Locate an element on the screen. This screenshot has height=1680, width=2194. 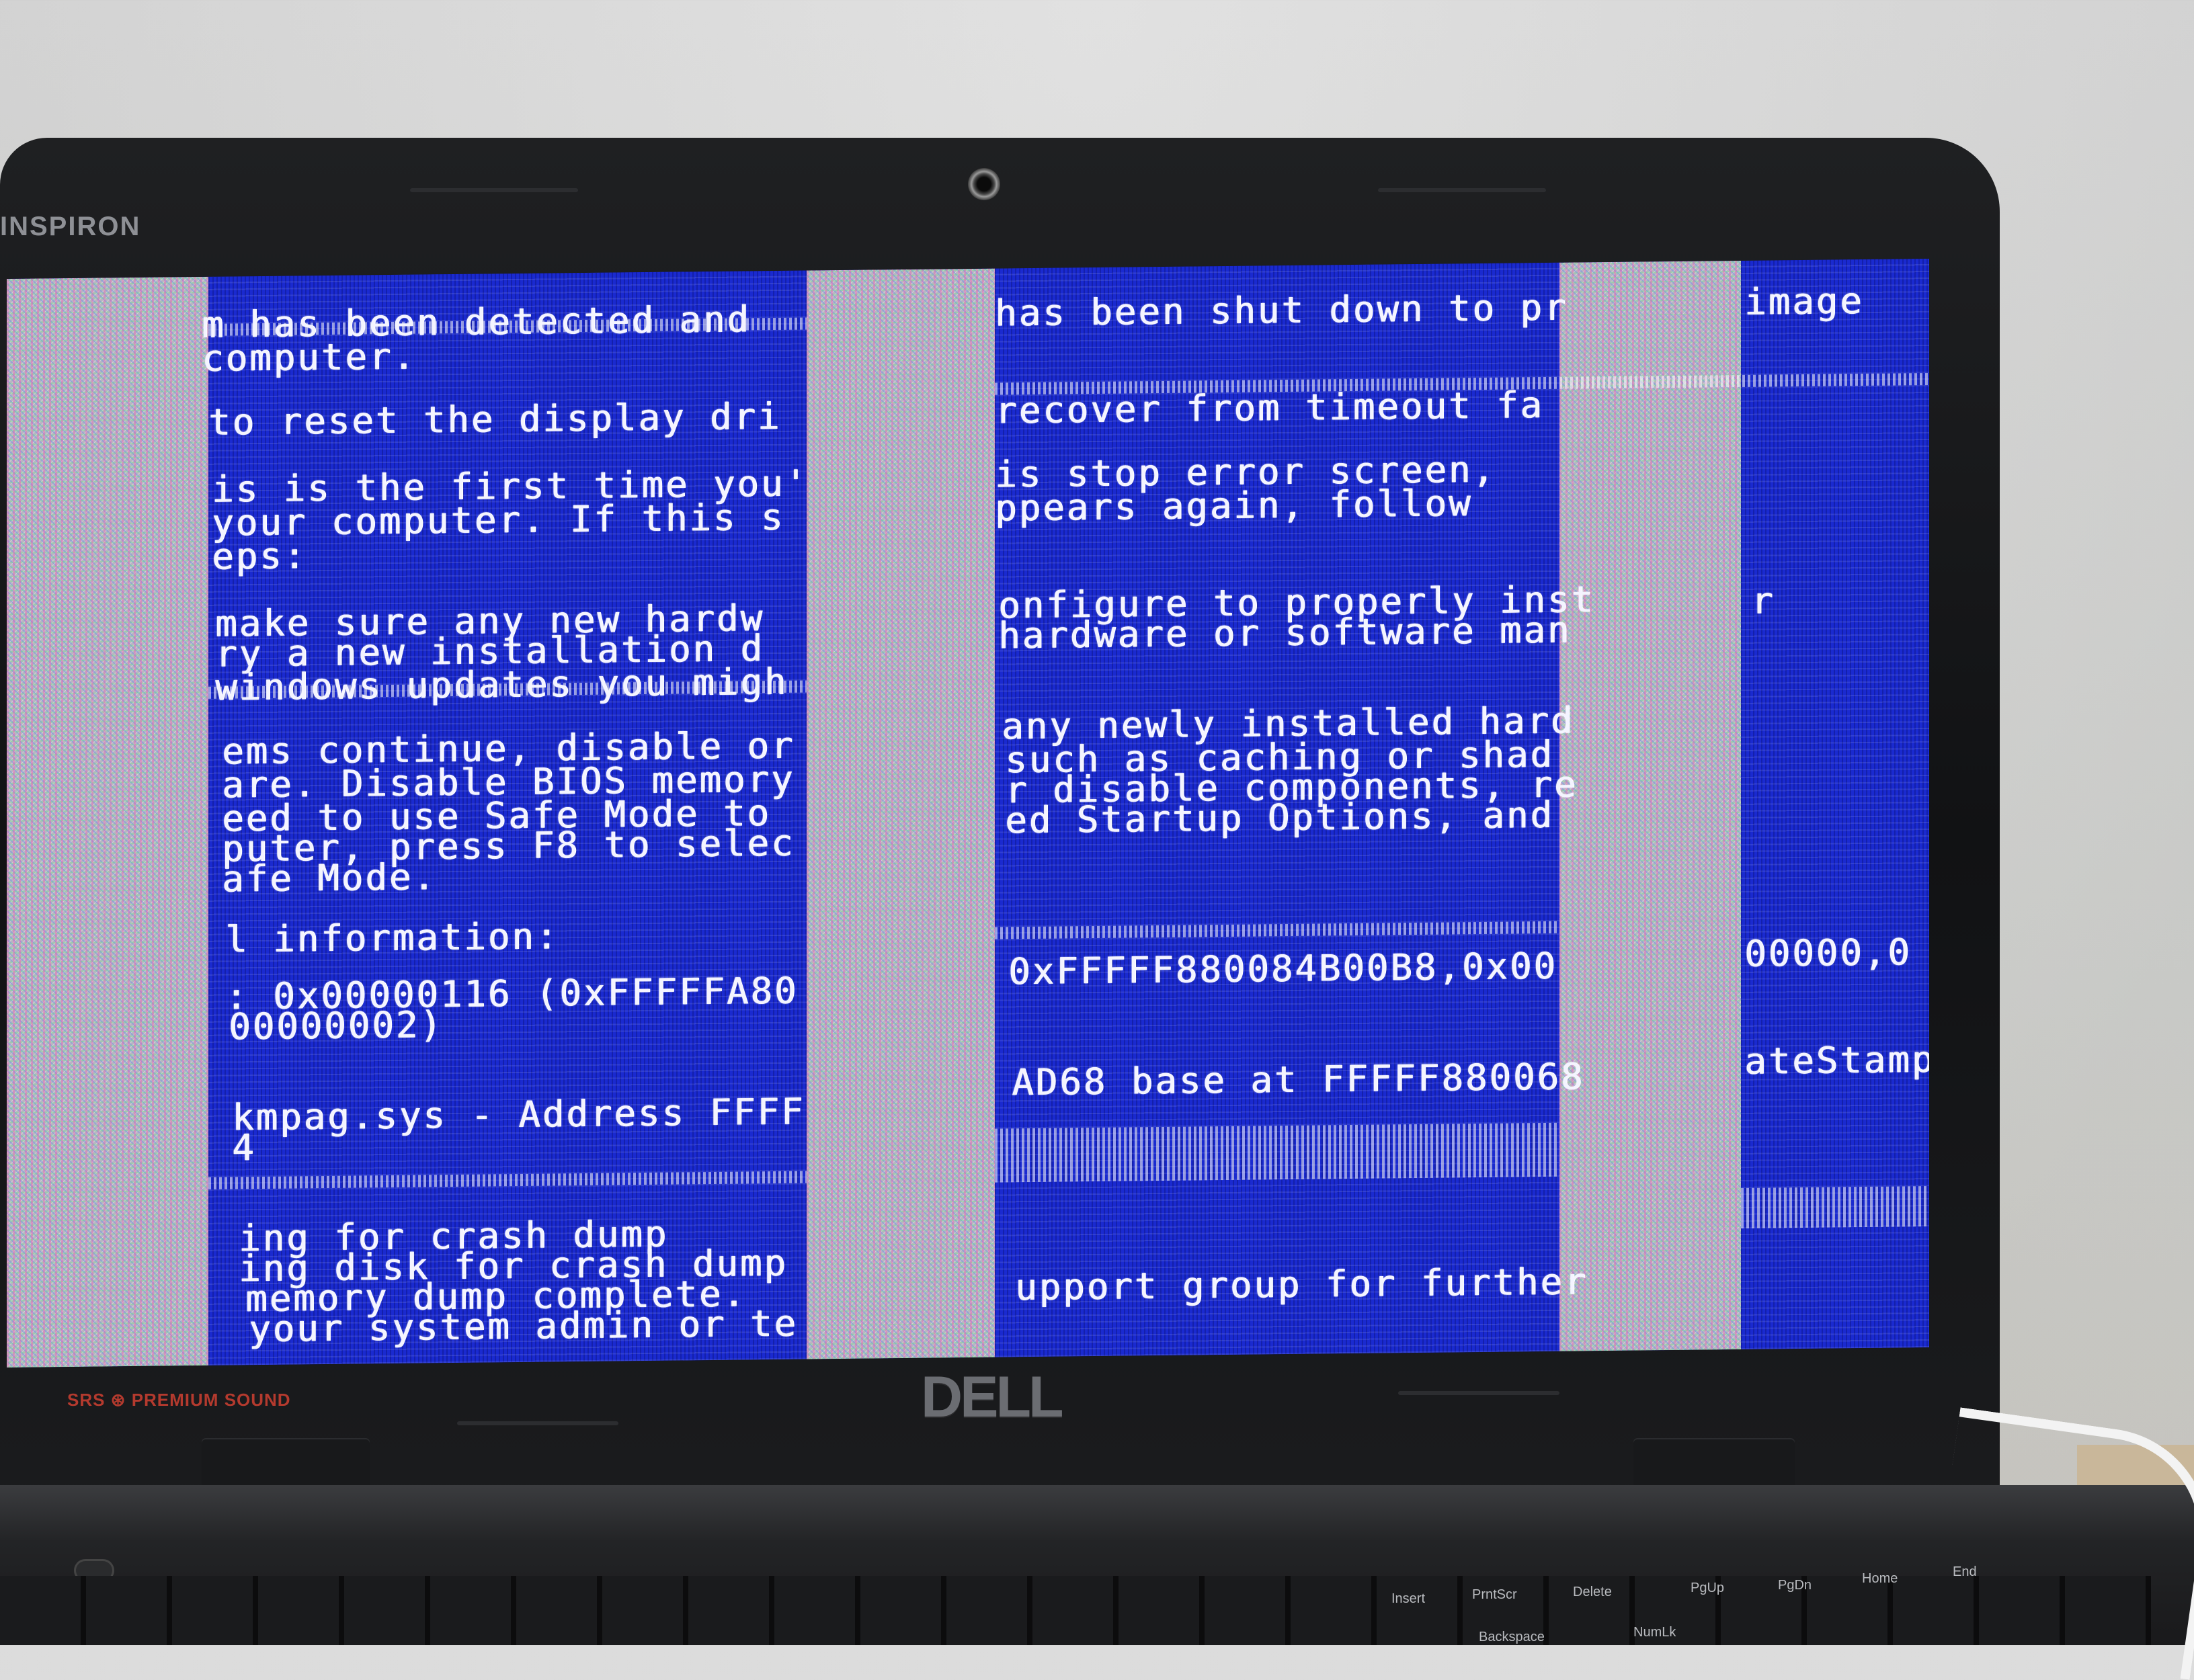
bsod-line: 0xFFFFF880084B00B8,0x00 is located at coordinates (1283, 968).